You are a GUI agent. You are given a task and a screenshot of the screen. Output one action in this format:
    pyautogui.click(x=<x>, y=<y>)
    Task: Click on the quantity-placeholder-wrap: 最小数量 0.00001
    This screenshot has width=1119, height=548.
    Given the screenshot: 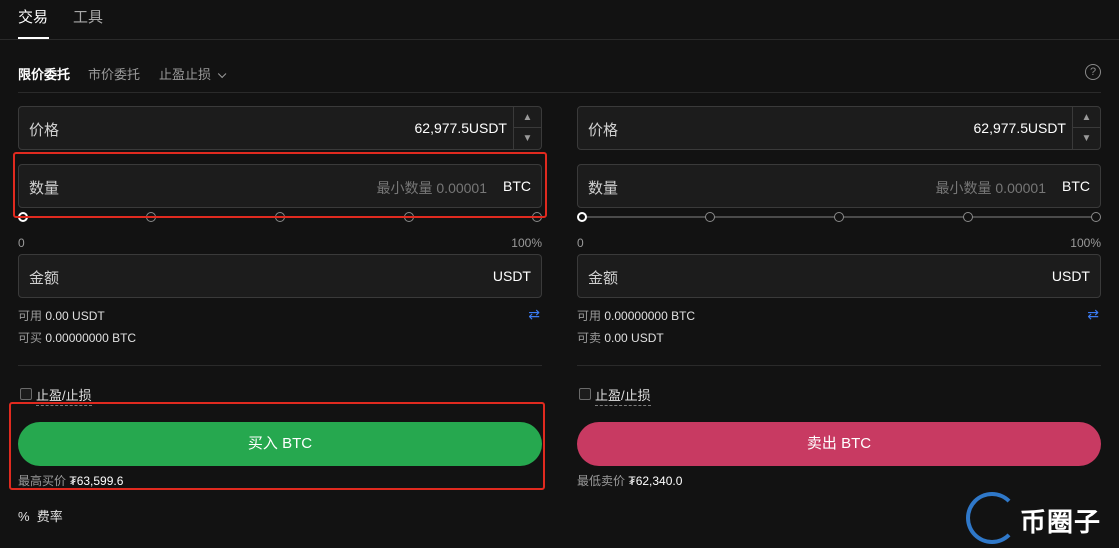 What is the action you would take?
    pyautogui.click(x=995, y=188)
    